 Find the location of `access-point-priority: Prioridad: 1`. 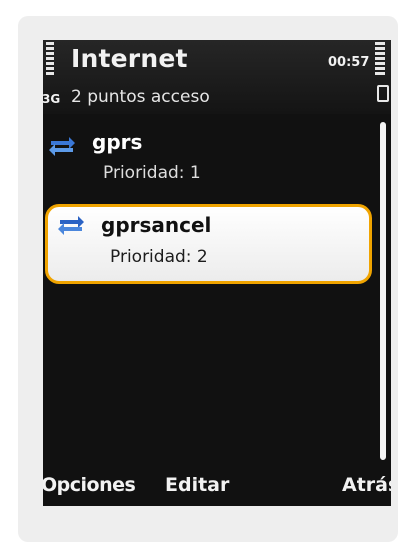

access-point-priority: Prioridad: 1 is located at coordinates (152, 173).